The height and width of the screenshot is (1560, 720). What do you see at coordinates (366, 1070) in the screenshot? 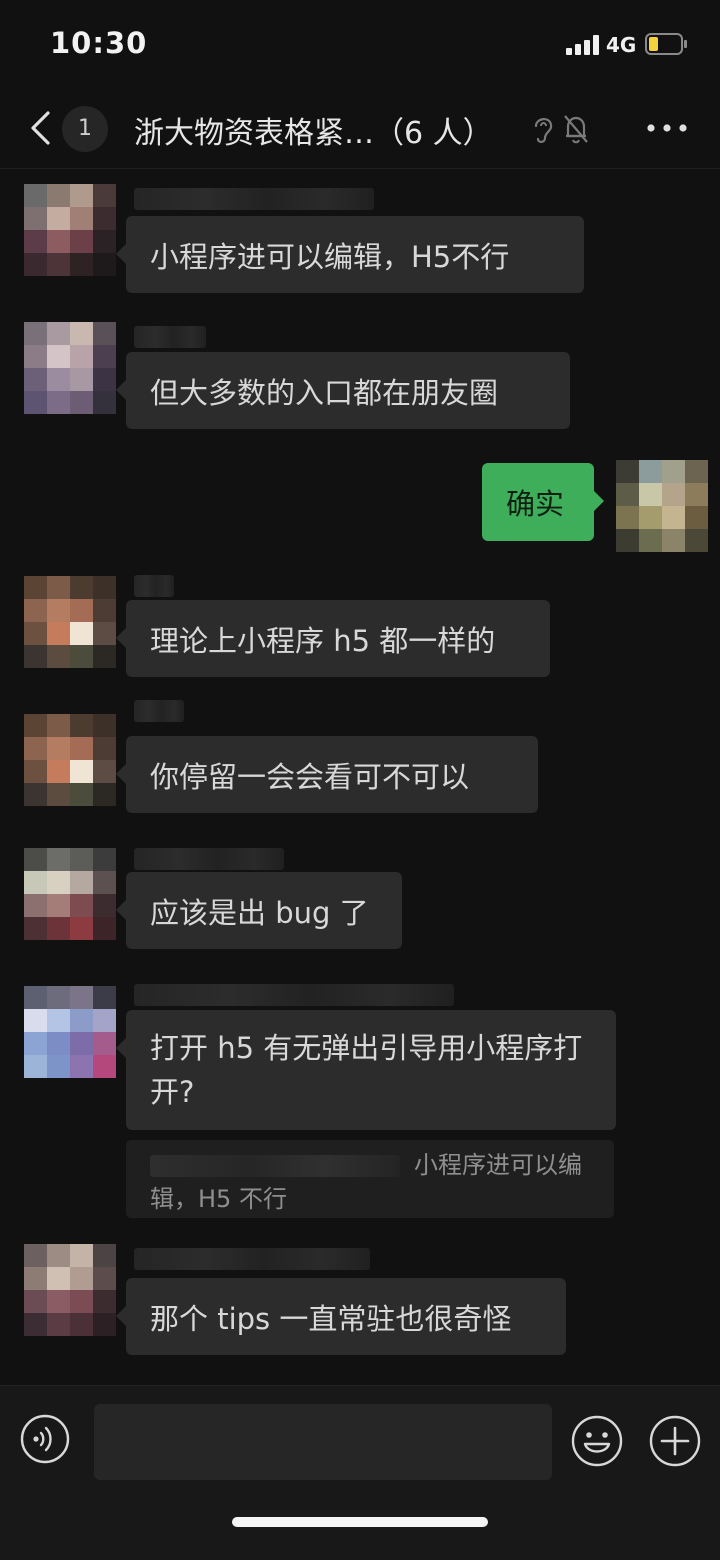
I see `message-bubble: 打开 h5 有无弹出引导用小程序打开?` at bounding box center [366, 1070].